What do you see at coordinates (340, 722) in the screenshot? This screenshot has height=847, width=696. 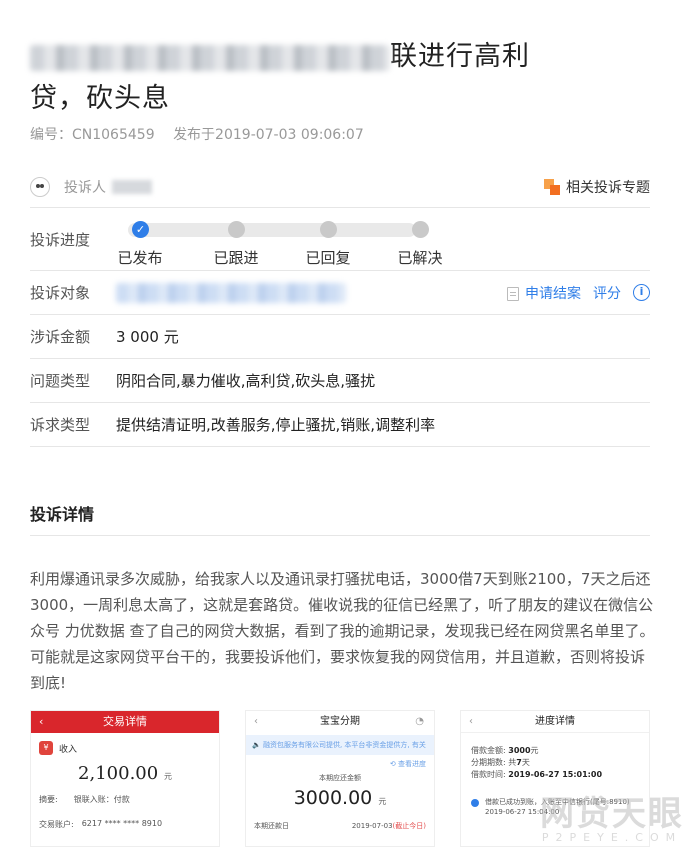 I see `installment-header: ‹ 宝宝分期 ◔` at bounding box center [340, 722].